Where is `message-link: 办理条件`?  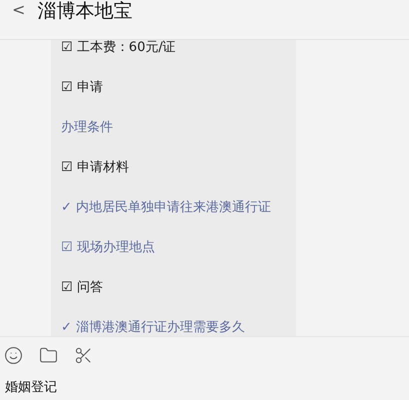
message-link: 办理条件 is located at coordinates (87, 127).